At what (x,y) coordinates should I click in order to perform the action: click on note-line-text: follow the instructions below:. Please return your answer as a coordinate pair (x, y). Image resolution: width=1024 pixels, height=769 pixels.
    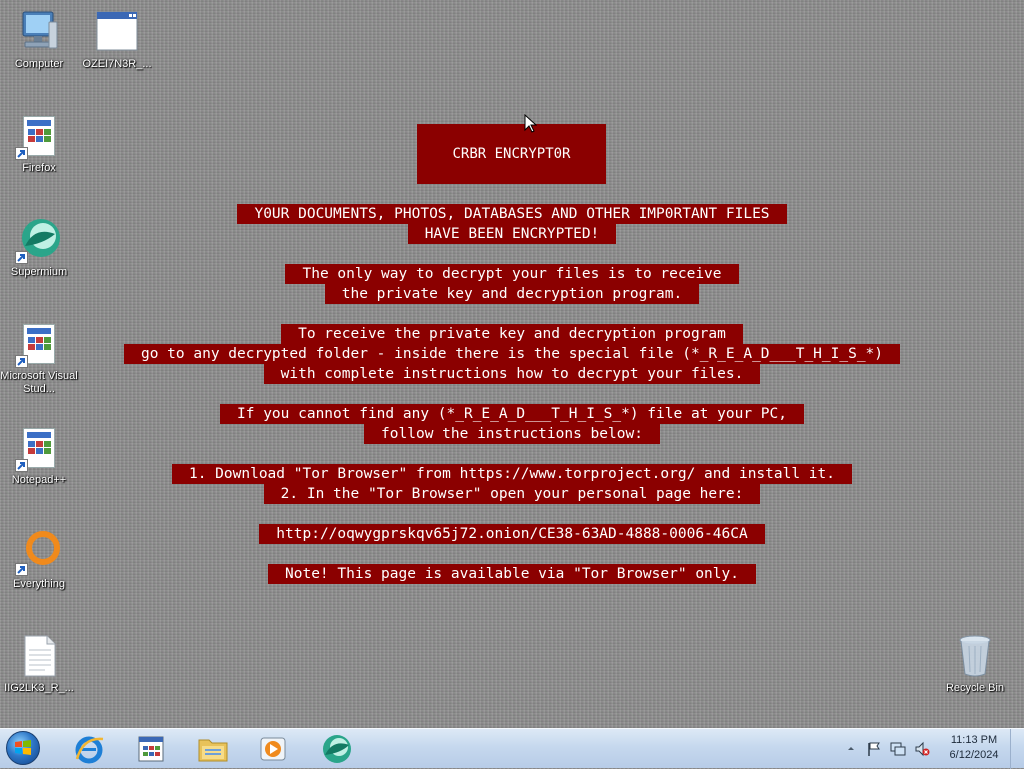
    Looking at the image, I should click on (512, 434).